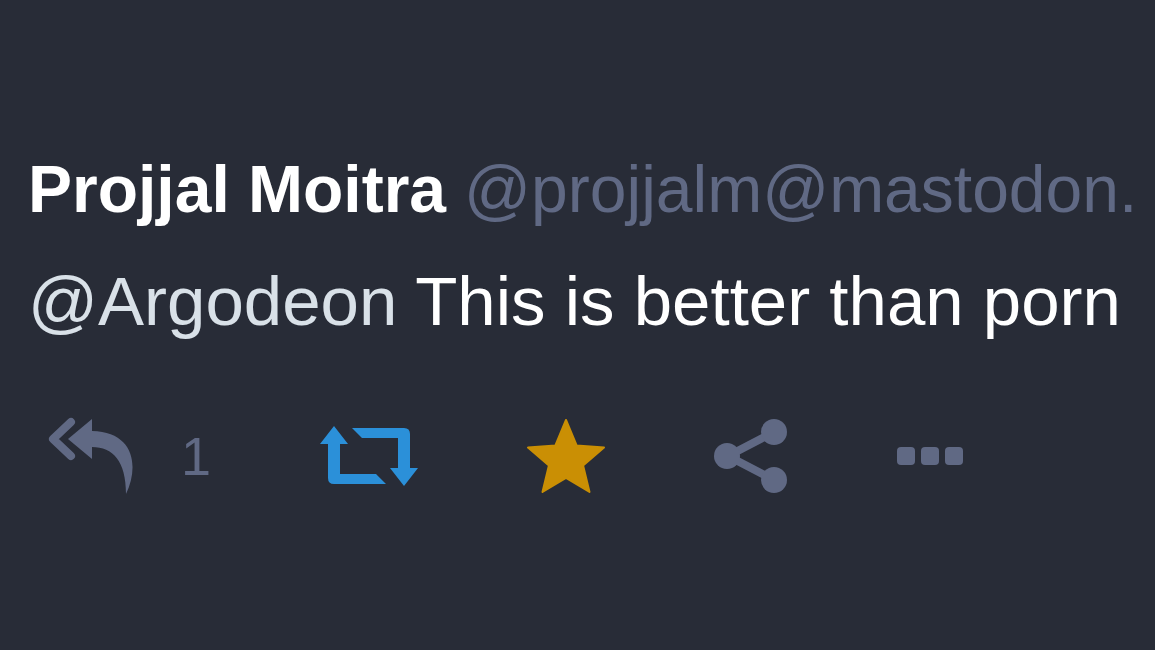  Describe the element at coordinates (751, 456) in the screenshot. I see `share-icon` at that location.